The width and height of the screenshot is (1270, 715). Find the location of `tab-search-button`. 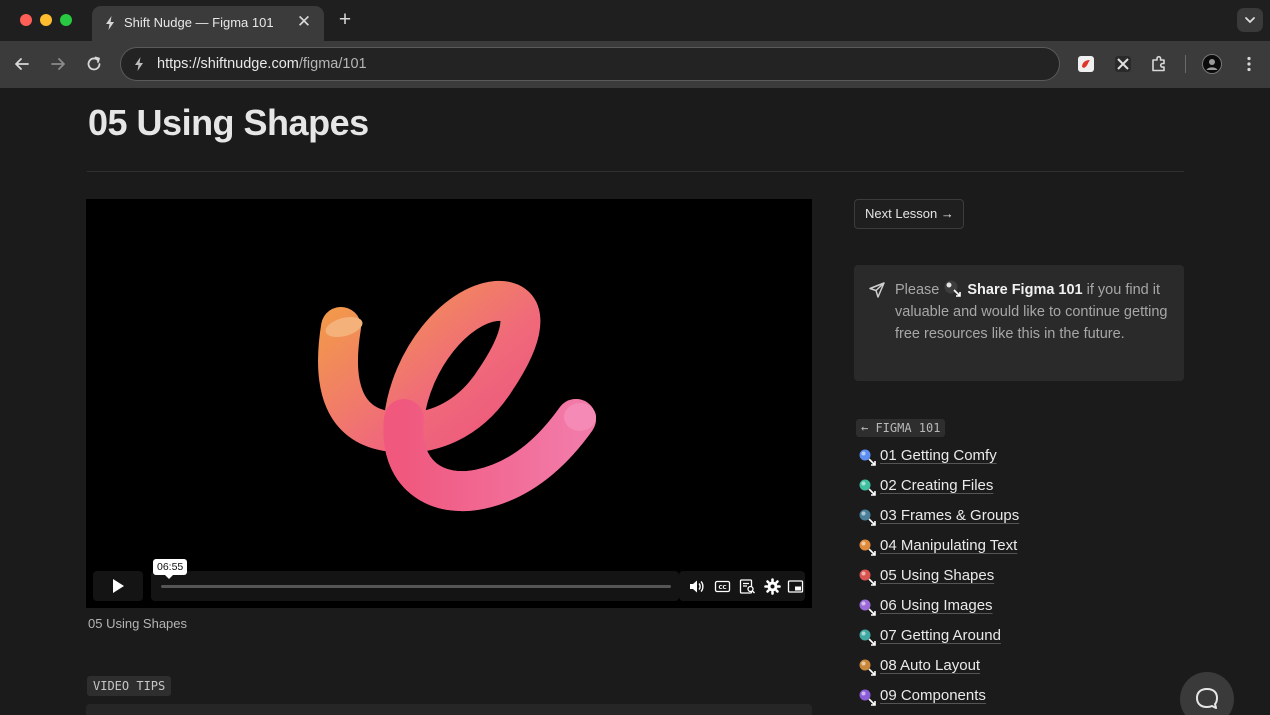

tab-search-button is located at coordinates (1250, 20).